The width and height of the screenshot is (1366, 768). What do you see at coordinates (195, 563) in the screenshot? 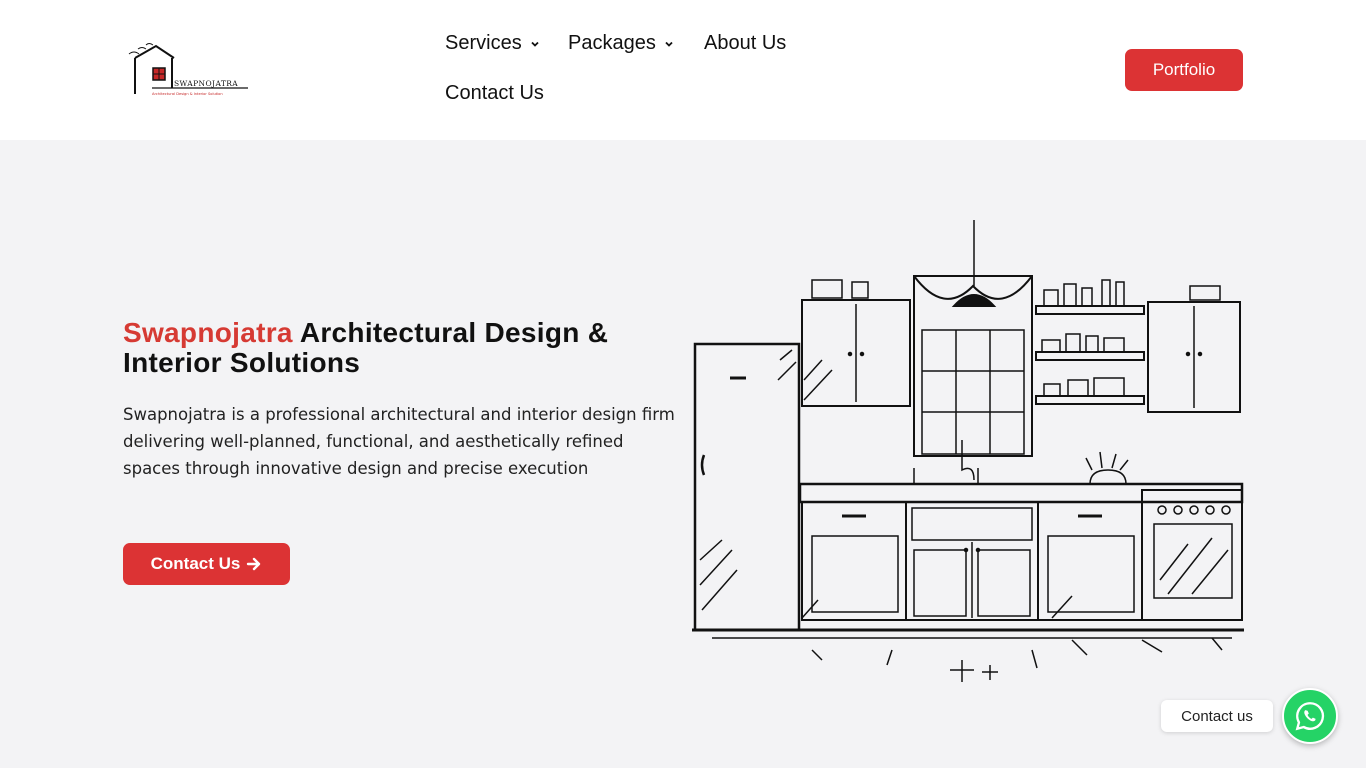
I see `hero-contact-label: Contact Us` at bounding box center [195, 563].